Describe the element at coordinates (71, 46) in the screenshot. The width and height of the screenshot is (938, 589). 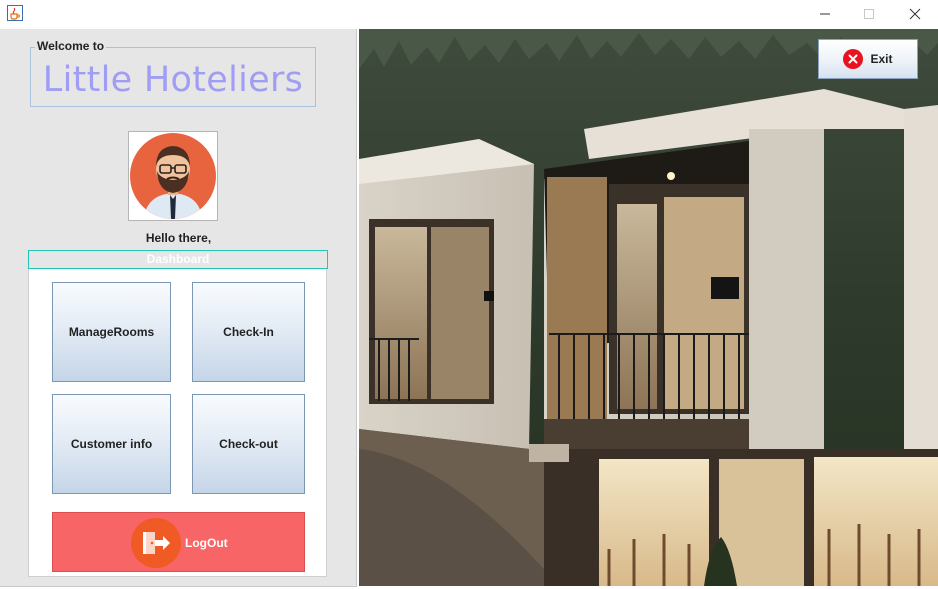
I see `welcome-label: Welcome to` at that location.